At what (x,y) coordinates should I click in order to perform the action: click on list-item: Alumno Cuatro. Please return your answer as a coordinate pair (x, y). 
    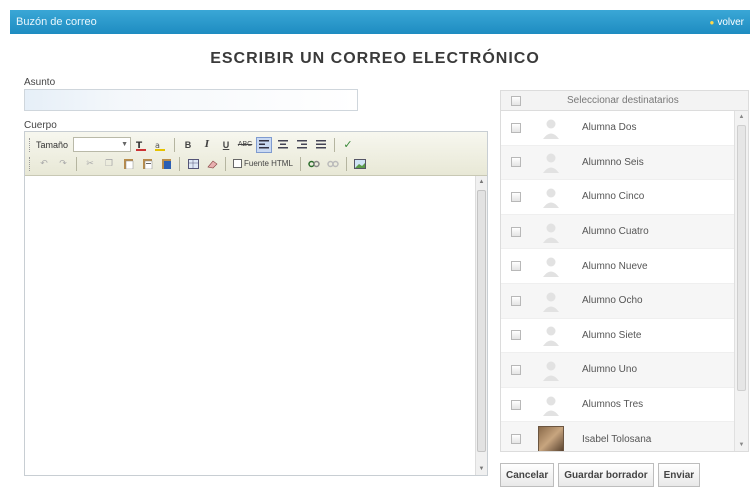
    Looking at the image, I should click on (617, 232).